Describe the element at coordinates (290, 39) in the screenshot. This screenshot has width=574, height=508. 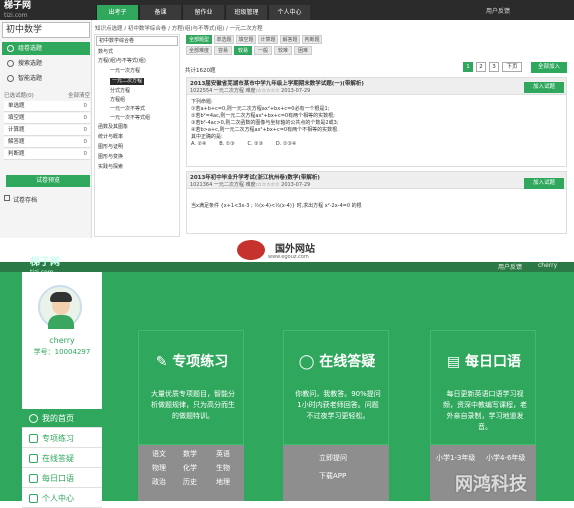
I see `filter-type: 解答题` at that location.